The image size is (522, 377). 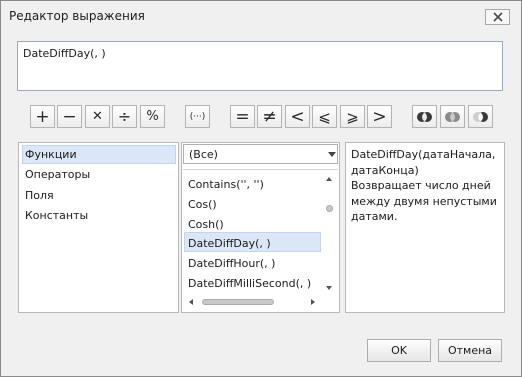 I want to click on function-item: DateDiffMilliSecond(, ), so click(x=249, y=283).